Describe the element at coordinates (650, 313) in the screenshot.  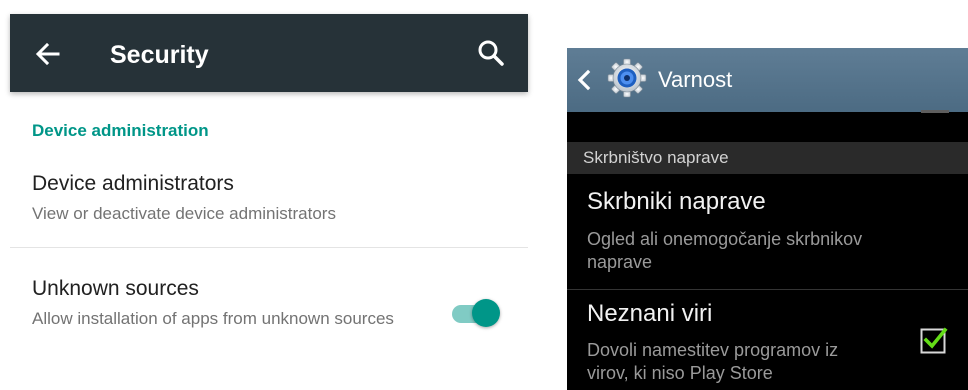
I see `item-title: Neznani viri` at that location.